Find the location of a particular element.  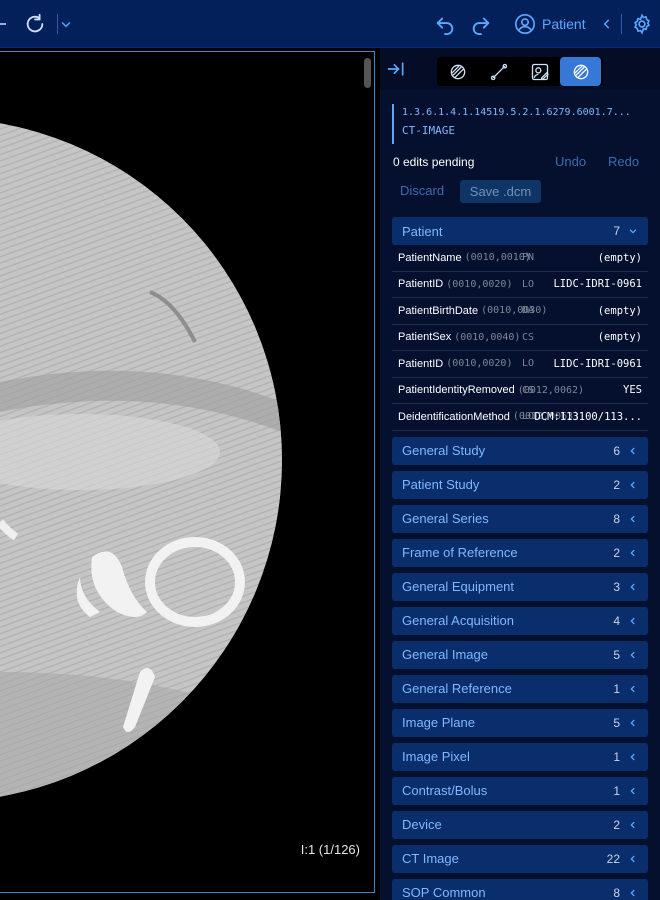

top-toolbar: Patient is located at coordinates (330, 24).